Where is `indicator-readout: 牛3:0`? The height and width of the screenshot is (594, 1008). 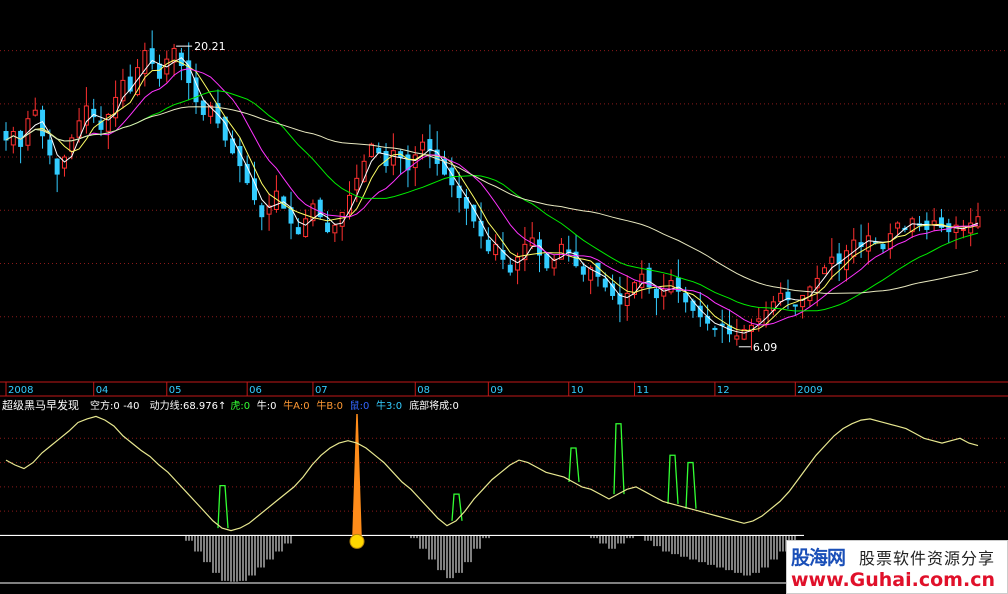 indicator-readout: 牛3:0 is located at coordinates (389, 405).